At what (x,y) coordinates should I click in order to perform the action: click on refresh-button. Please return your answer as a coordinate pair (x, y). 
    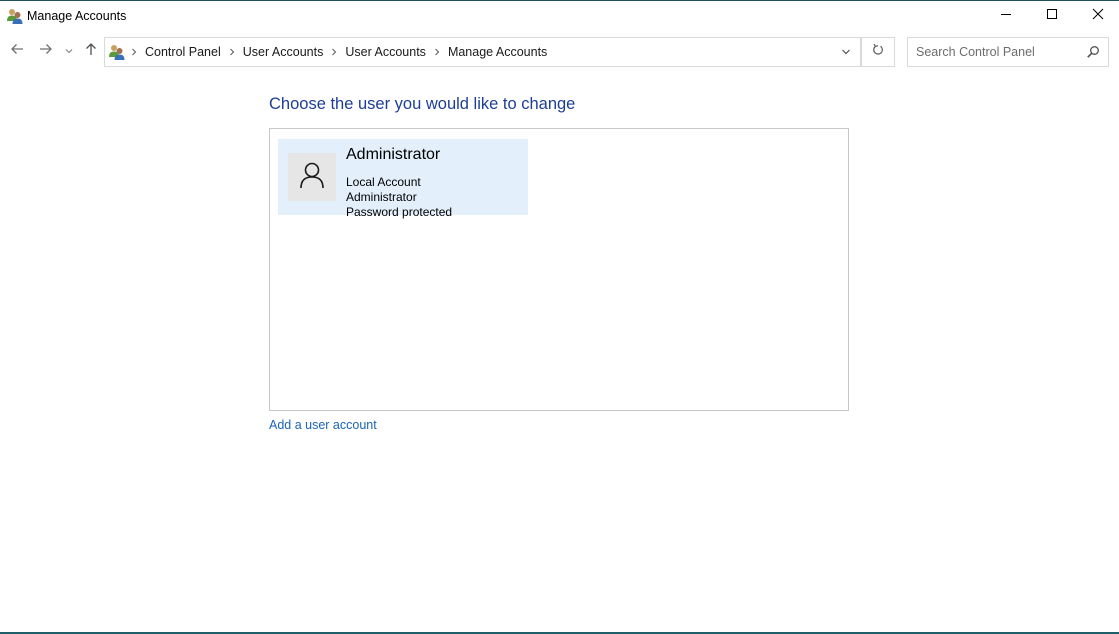
    Looking at the image, I should click on (878, 52).